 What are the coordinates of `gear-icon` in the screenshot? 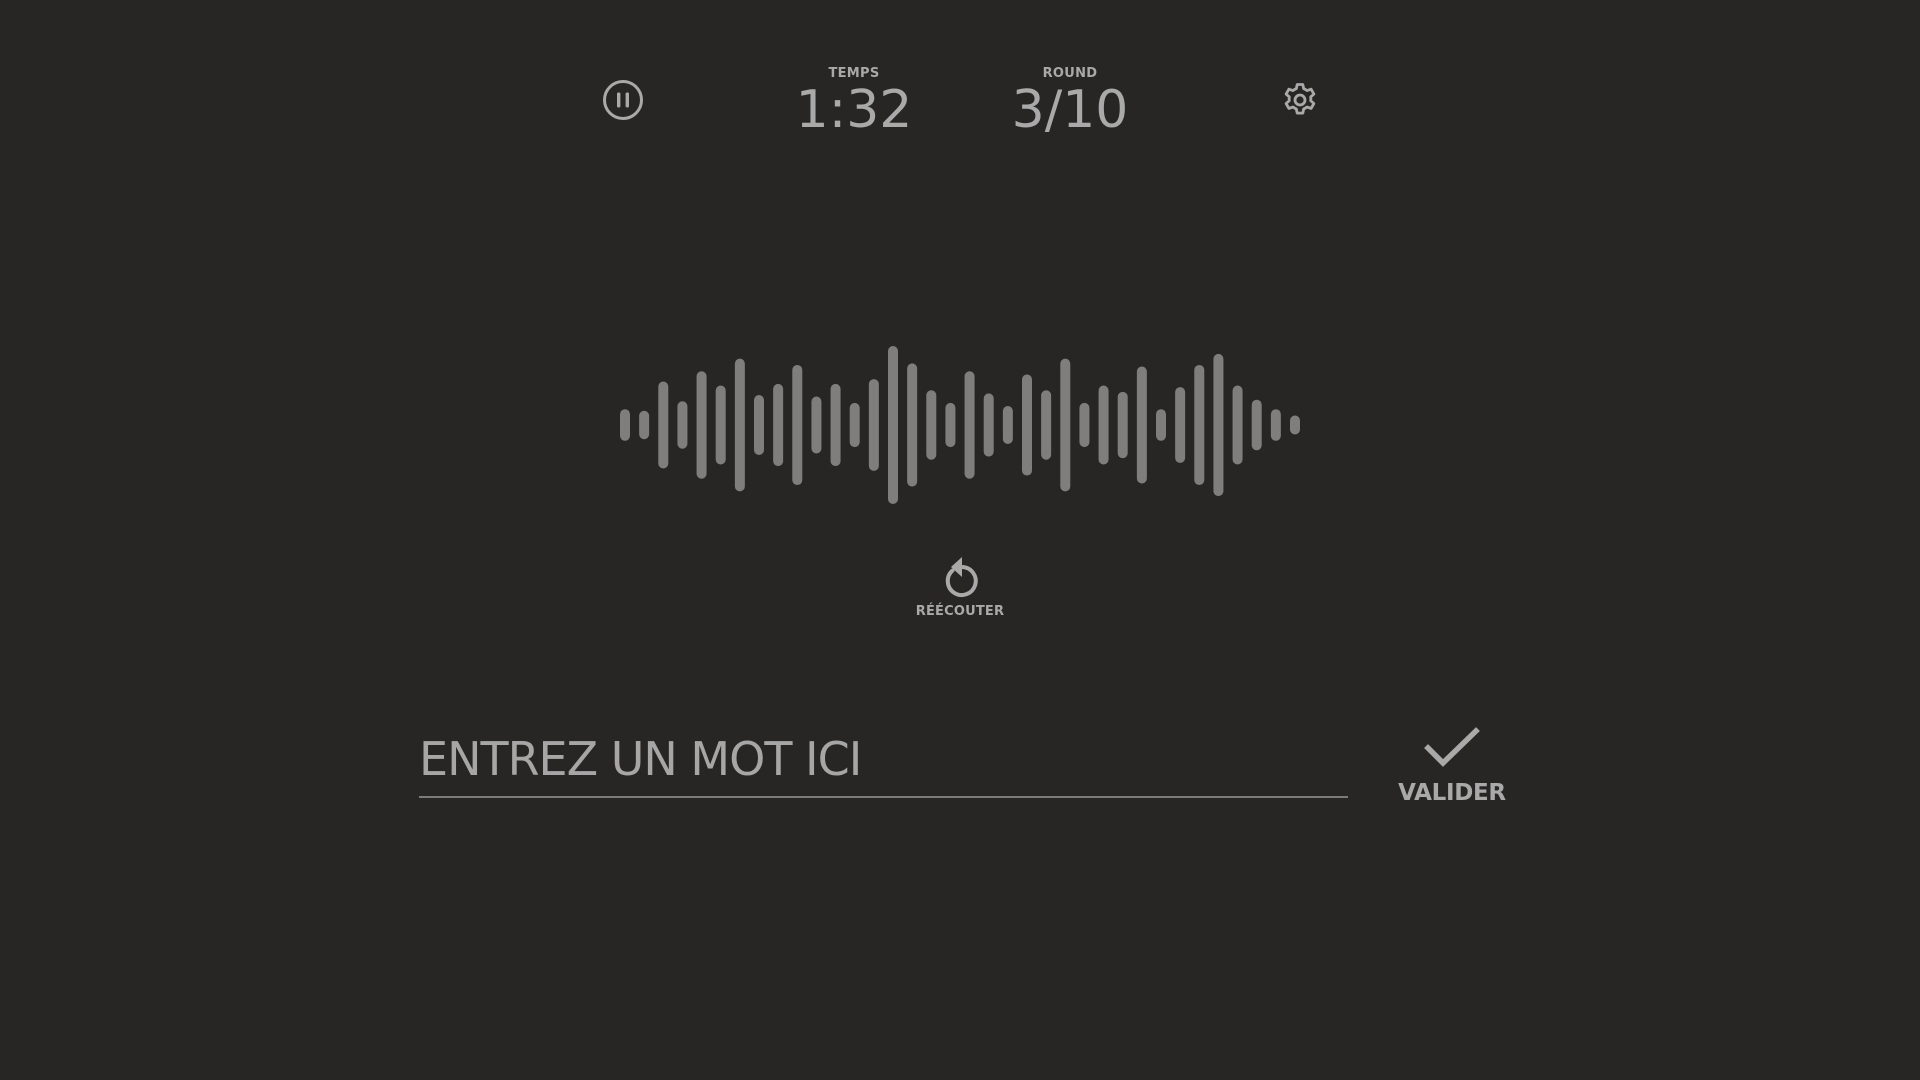 It's located at (1300, 99).